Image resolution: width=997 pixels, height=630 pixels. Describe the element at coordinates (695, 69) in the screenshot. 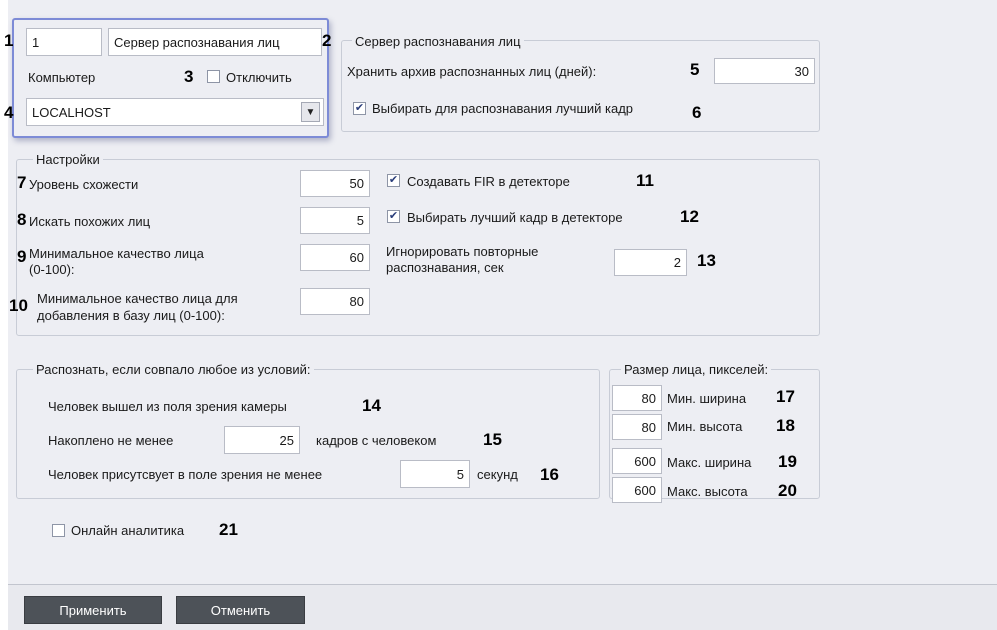

I see `callout-5: 5` at that location.